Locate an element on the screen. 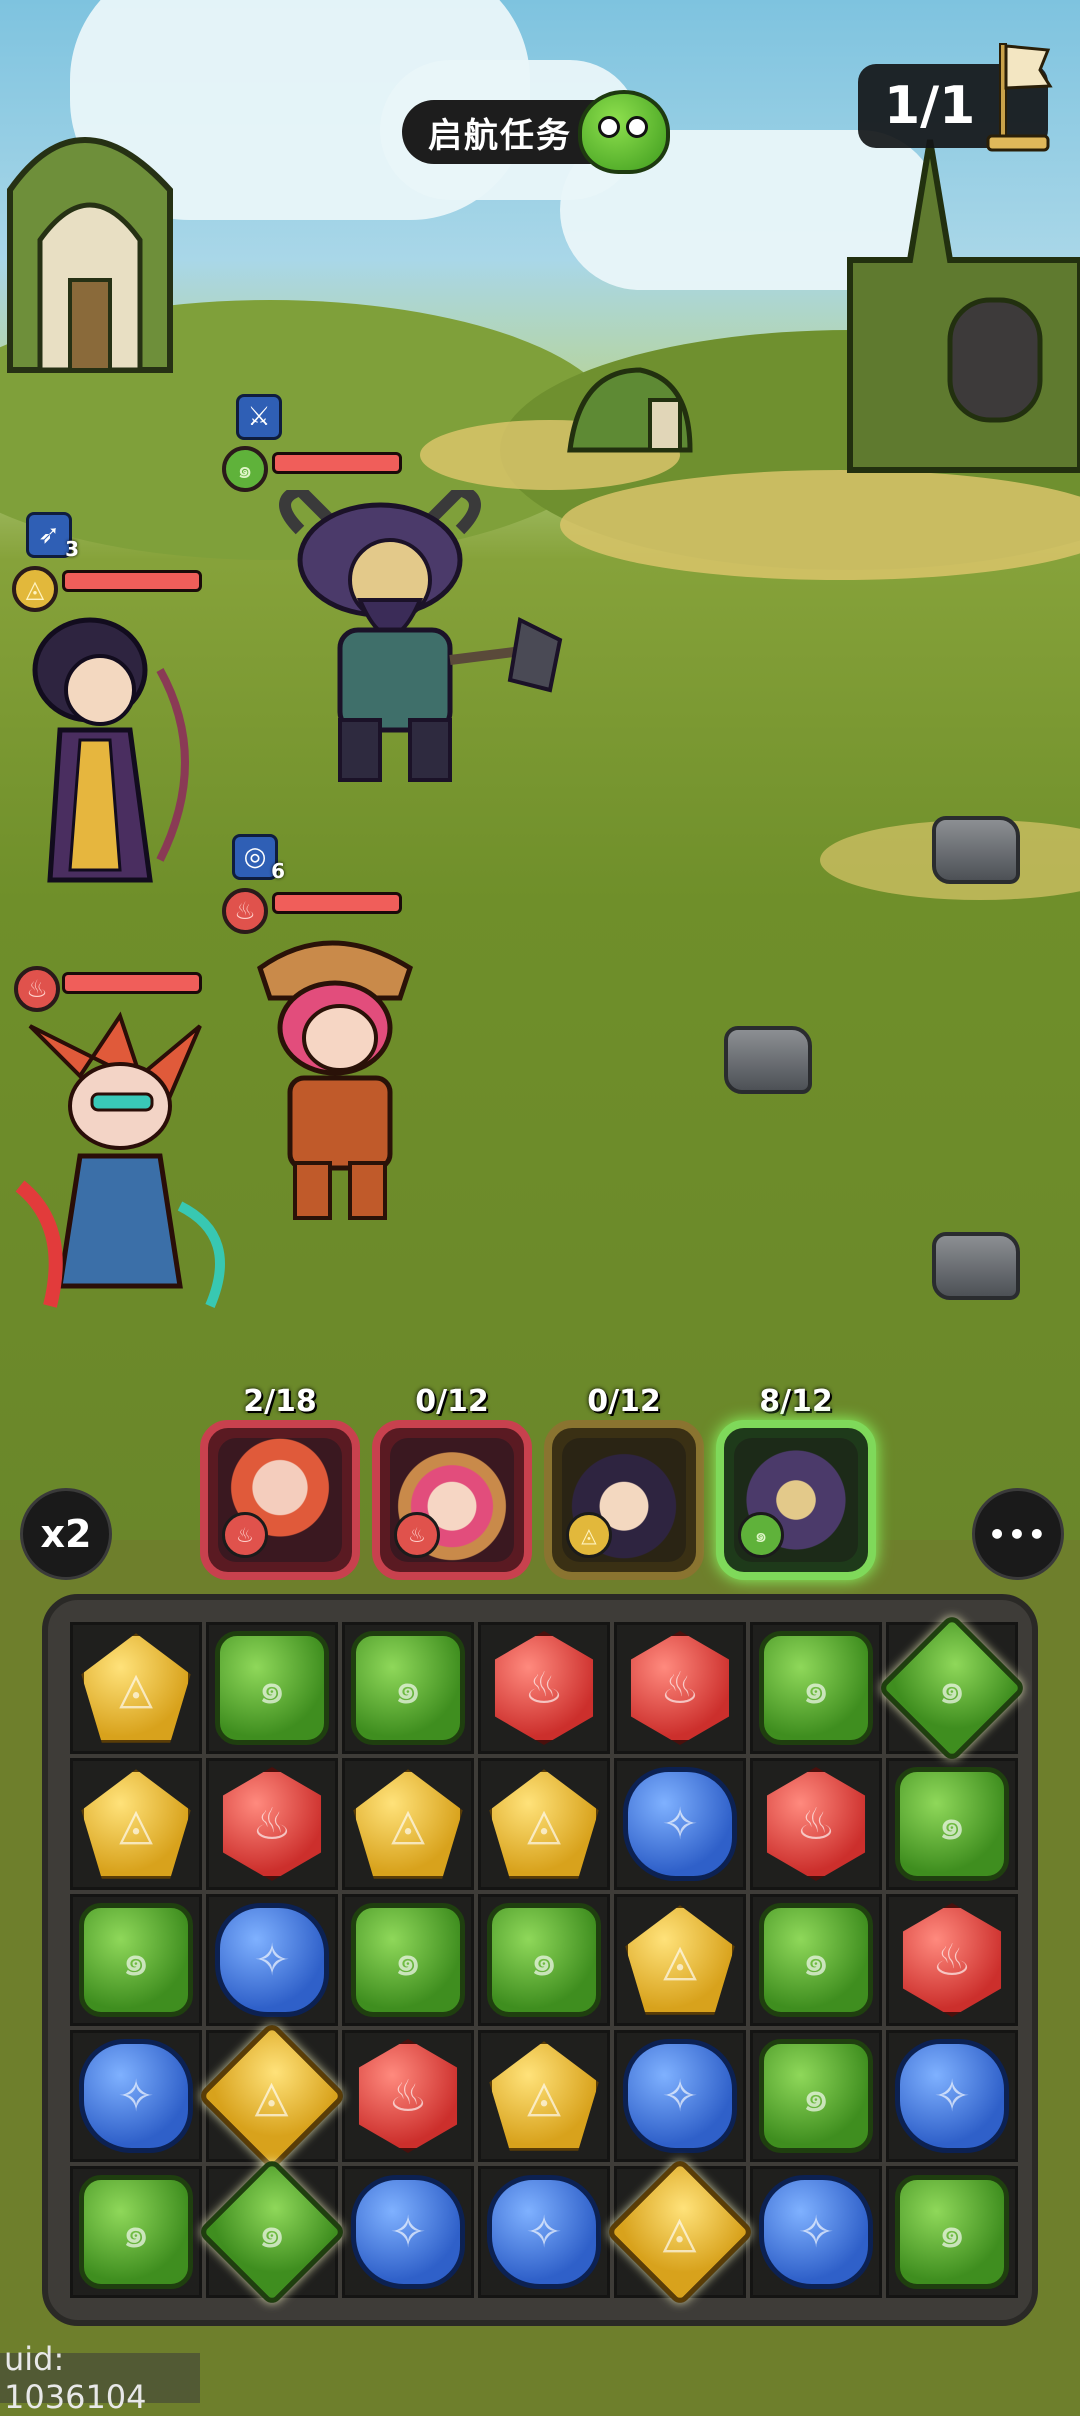 The height and width of the screenshot is (2416, 1080). energy-counter: 0/12 is located at coordinates (624, 1401).